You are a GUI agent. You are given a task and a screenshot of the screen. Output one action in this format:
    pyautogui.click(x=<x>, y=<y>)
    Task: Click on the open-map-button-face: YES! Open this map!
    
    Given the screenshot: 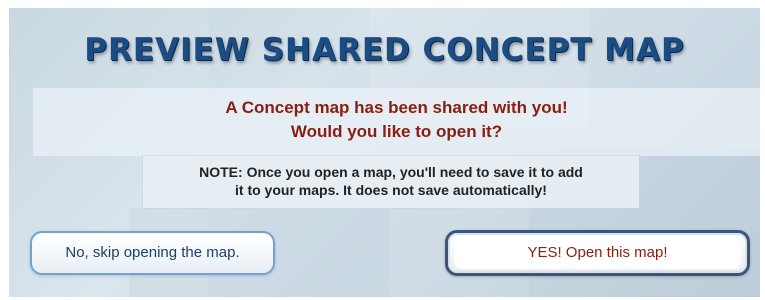 What is the action you would take?
    pyautogui.click(x=597, y=253)
    